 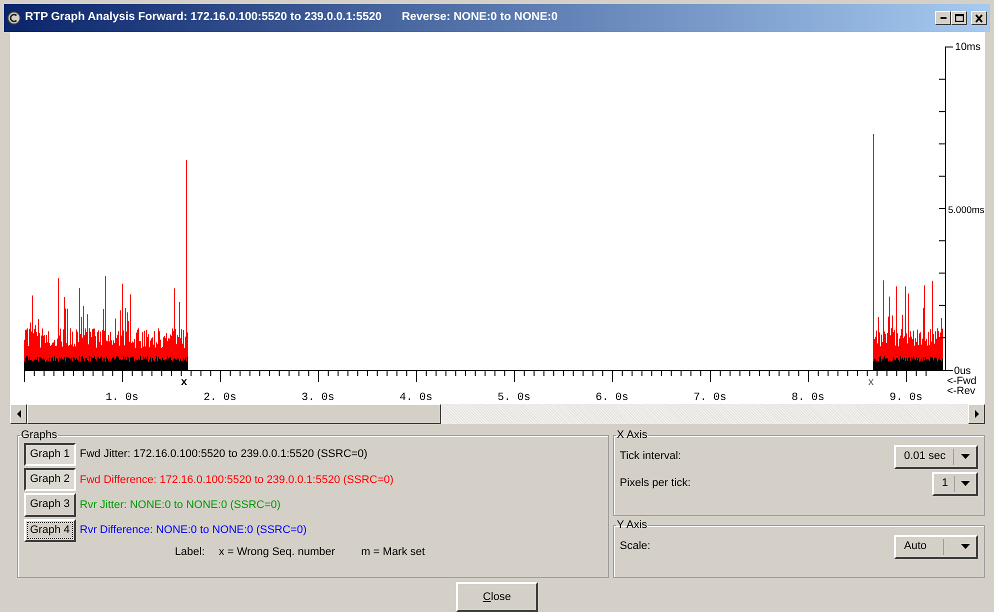 What do you see at coordinates (50, 505) in the screenshot?
I see `graph-toggle-button: Graph 3` at bounding box center [50, 505].